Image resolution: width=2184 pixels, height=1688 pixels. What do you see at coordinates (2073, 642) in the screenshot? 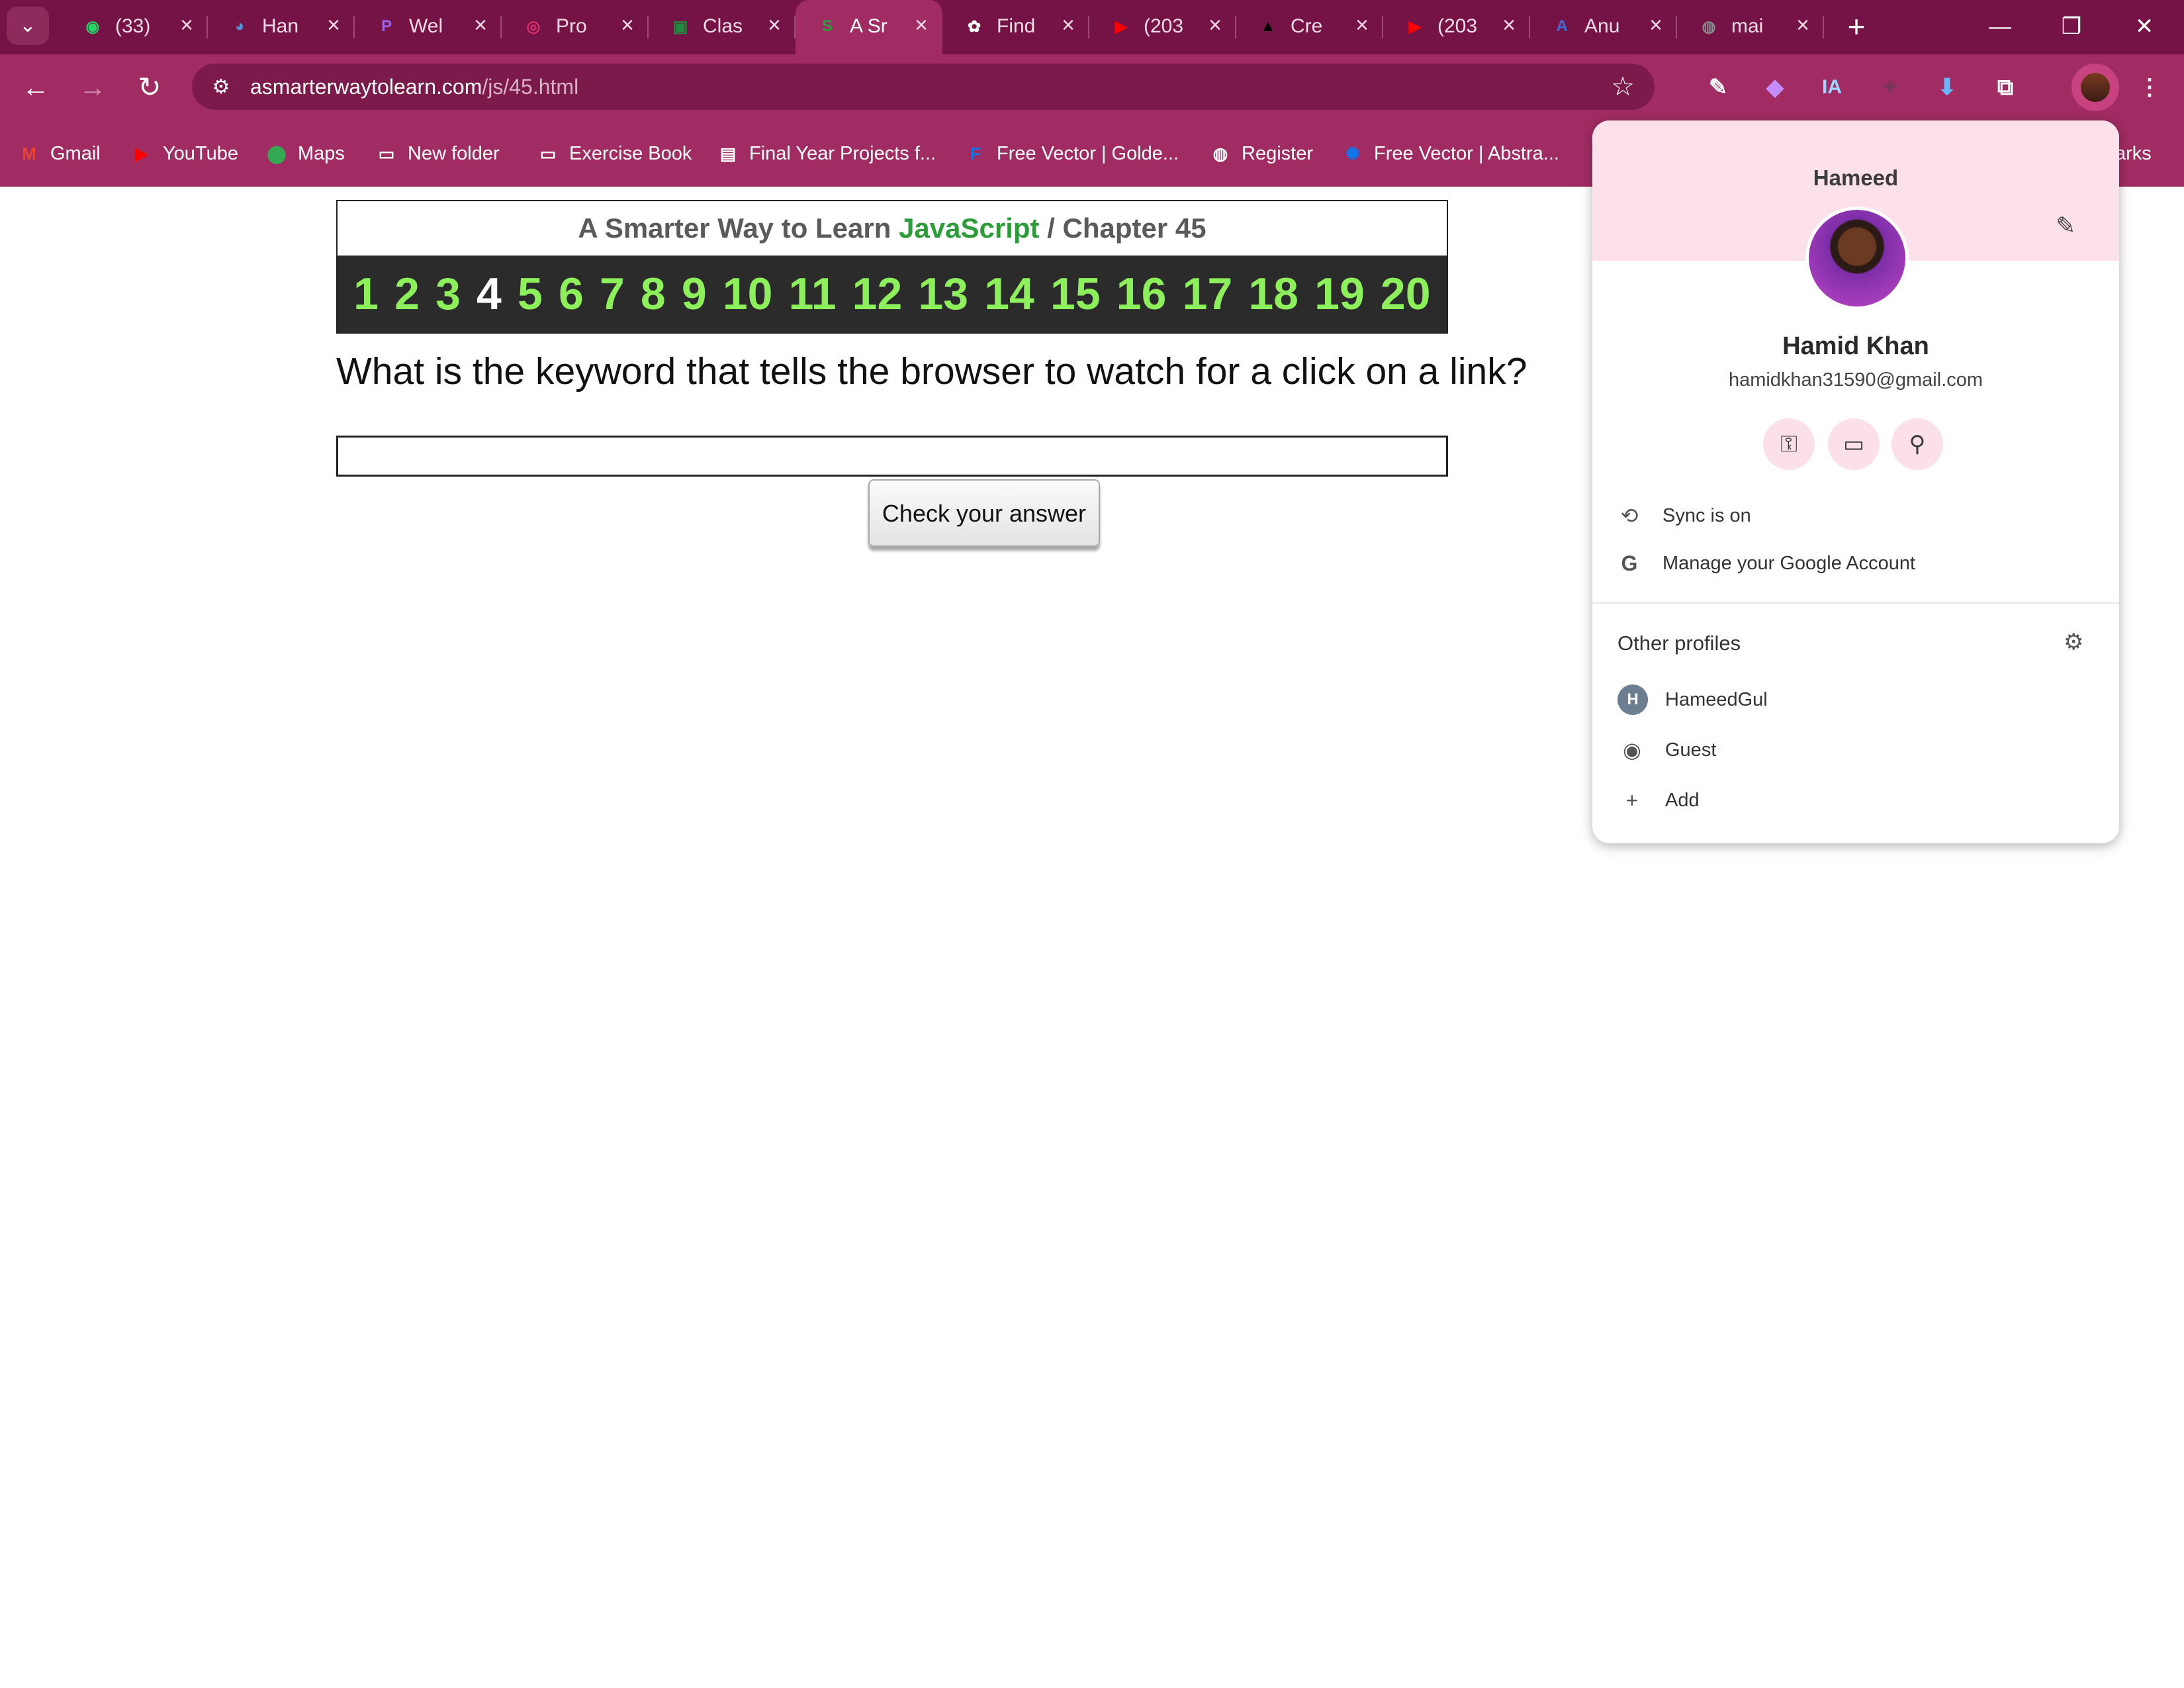
I see `manage-profiles-gear-icon: ⚙` at bounding box center [2073, 642].